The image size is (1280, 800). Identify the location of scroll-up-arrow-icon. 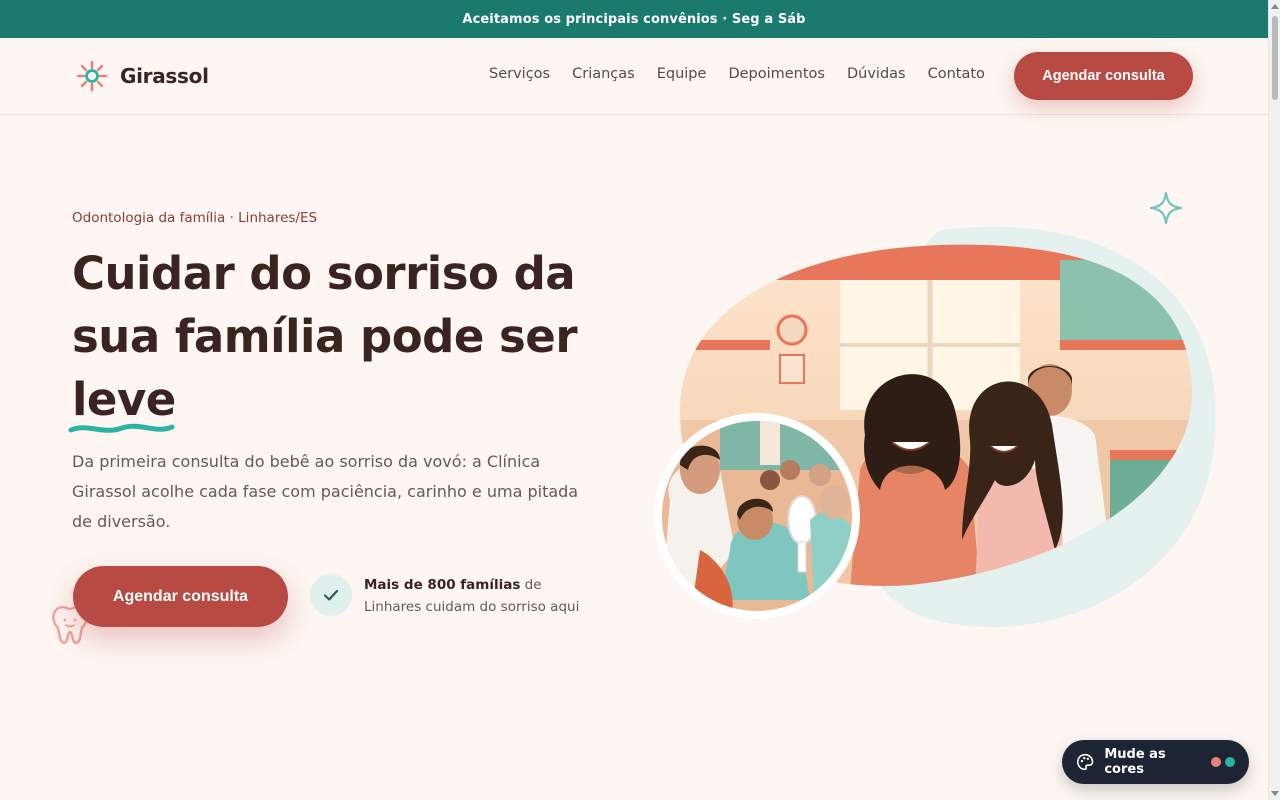
(1275, 6).